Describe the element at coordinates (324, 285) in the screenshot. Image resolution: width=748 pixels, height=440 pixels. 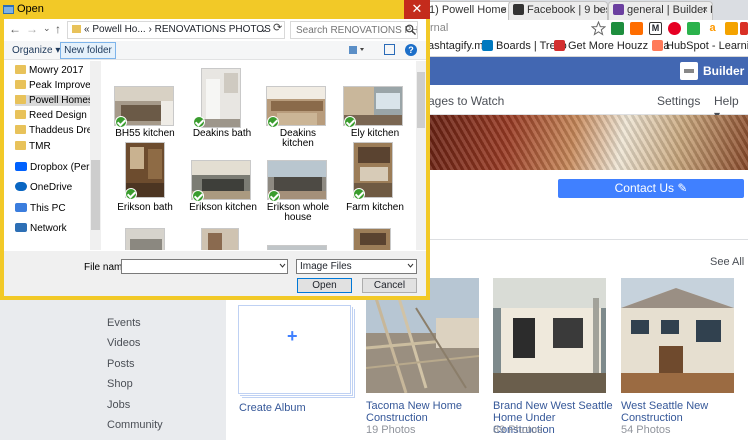
I see `open-button: Open` at that location.